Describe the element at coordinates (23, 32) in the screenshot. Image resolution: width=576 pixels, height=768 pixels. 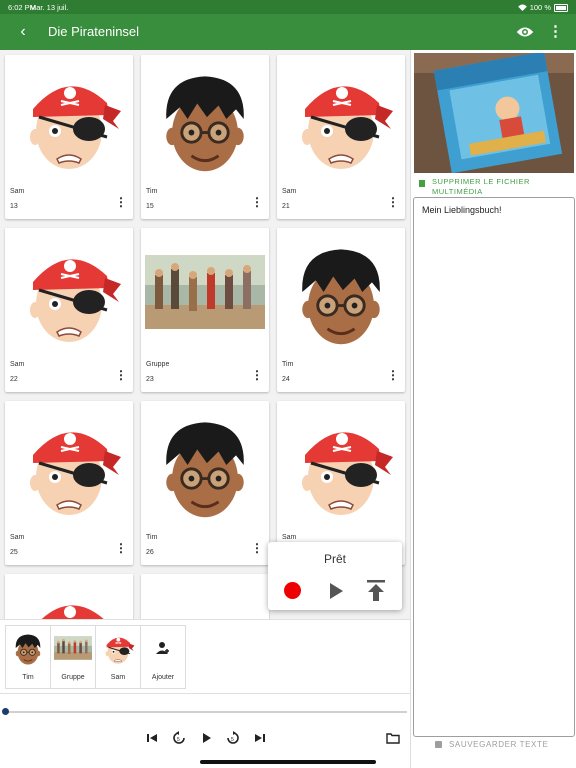
I see `back-arrow-icon: ‹` at that location.